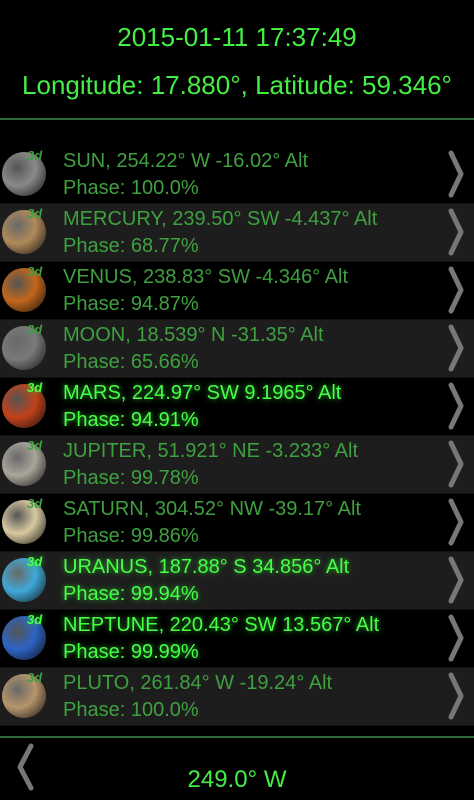 The image size is (474, 800). What do you see at coordinates (221, 625) in the screenshot?
I see `body-position-text: NEPTUNE, 220.43° SW 13.567° Alt` at bounding box center [221, 625].